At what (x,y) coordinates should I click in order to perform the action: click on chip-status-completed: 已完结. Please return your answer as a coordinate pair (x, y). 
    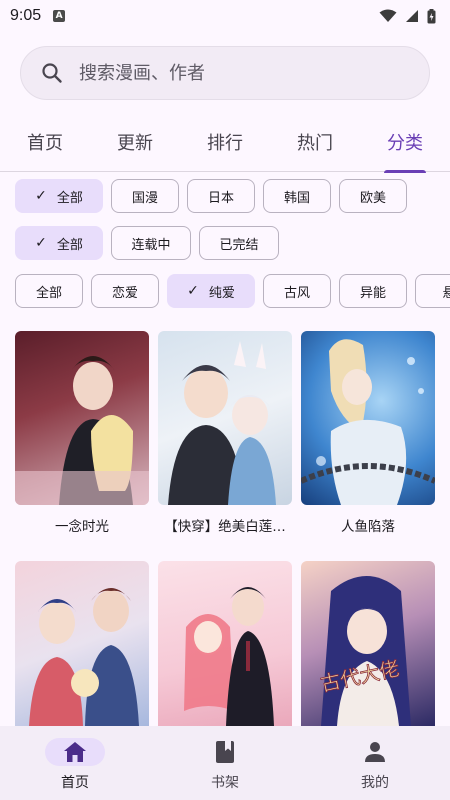
    Looking at the image, I should click on (239, 243).